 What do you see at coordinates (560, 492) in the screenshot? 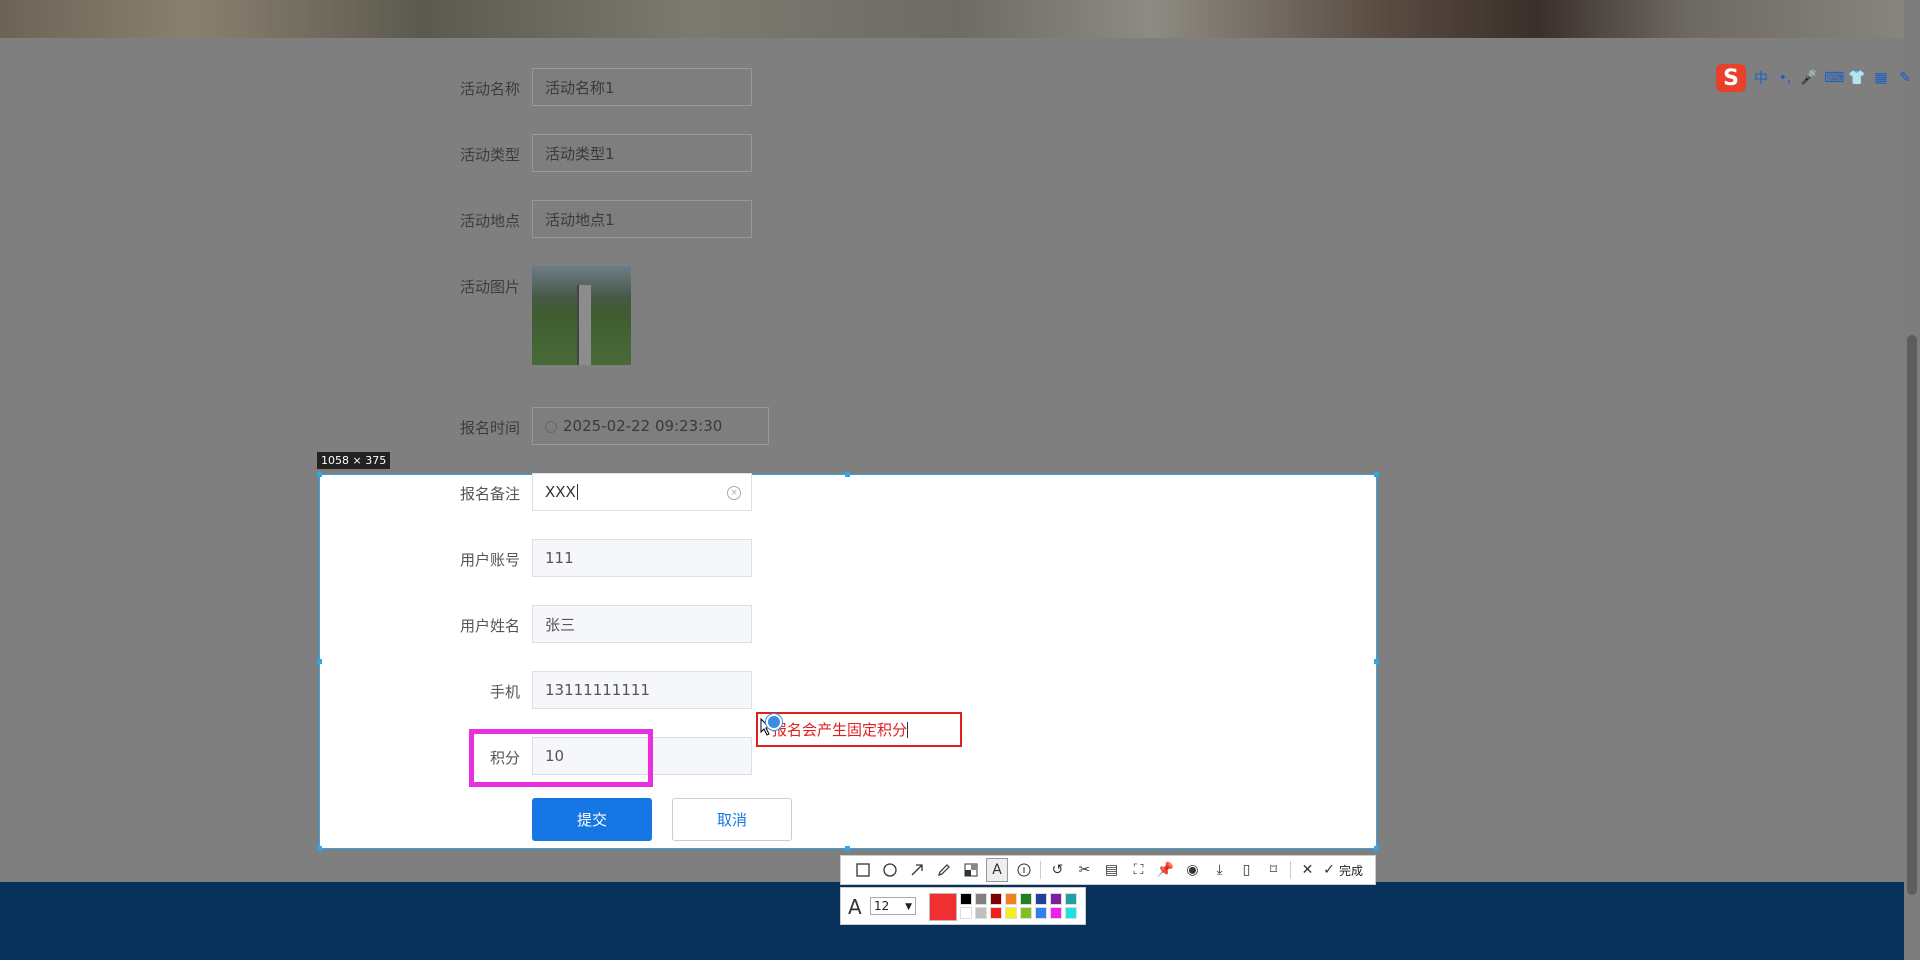
I see `signup-note-value: XXX` at bounding box center [560, 492].